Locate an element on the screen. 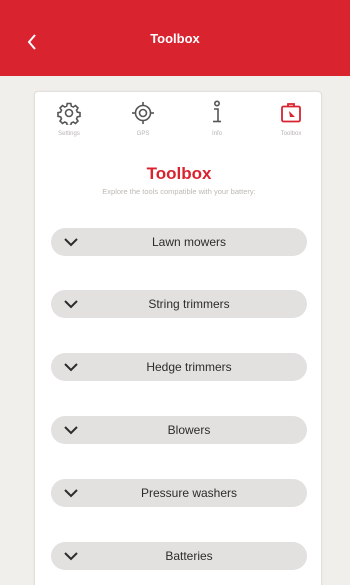  tab-toolbox-label: Toolbox is located at coordinates (291, 134).